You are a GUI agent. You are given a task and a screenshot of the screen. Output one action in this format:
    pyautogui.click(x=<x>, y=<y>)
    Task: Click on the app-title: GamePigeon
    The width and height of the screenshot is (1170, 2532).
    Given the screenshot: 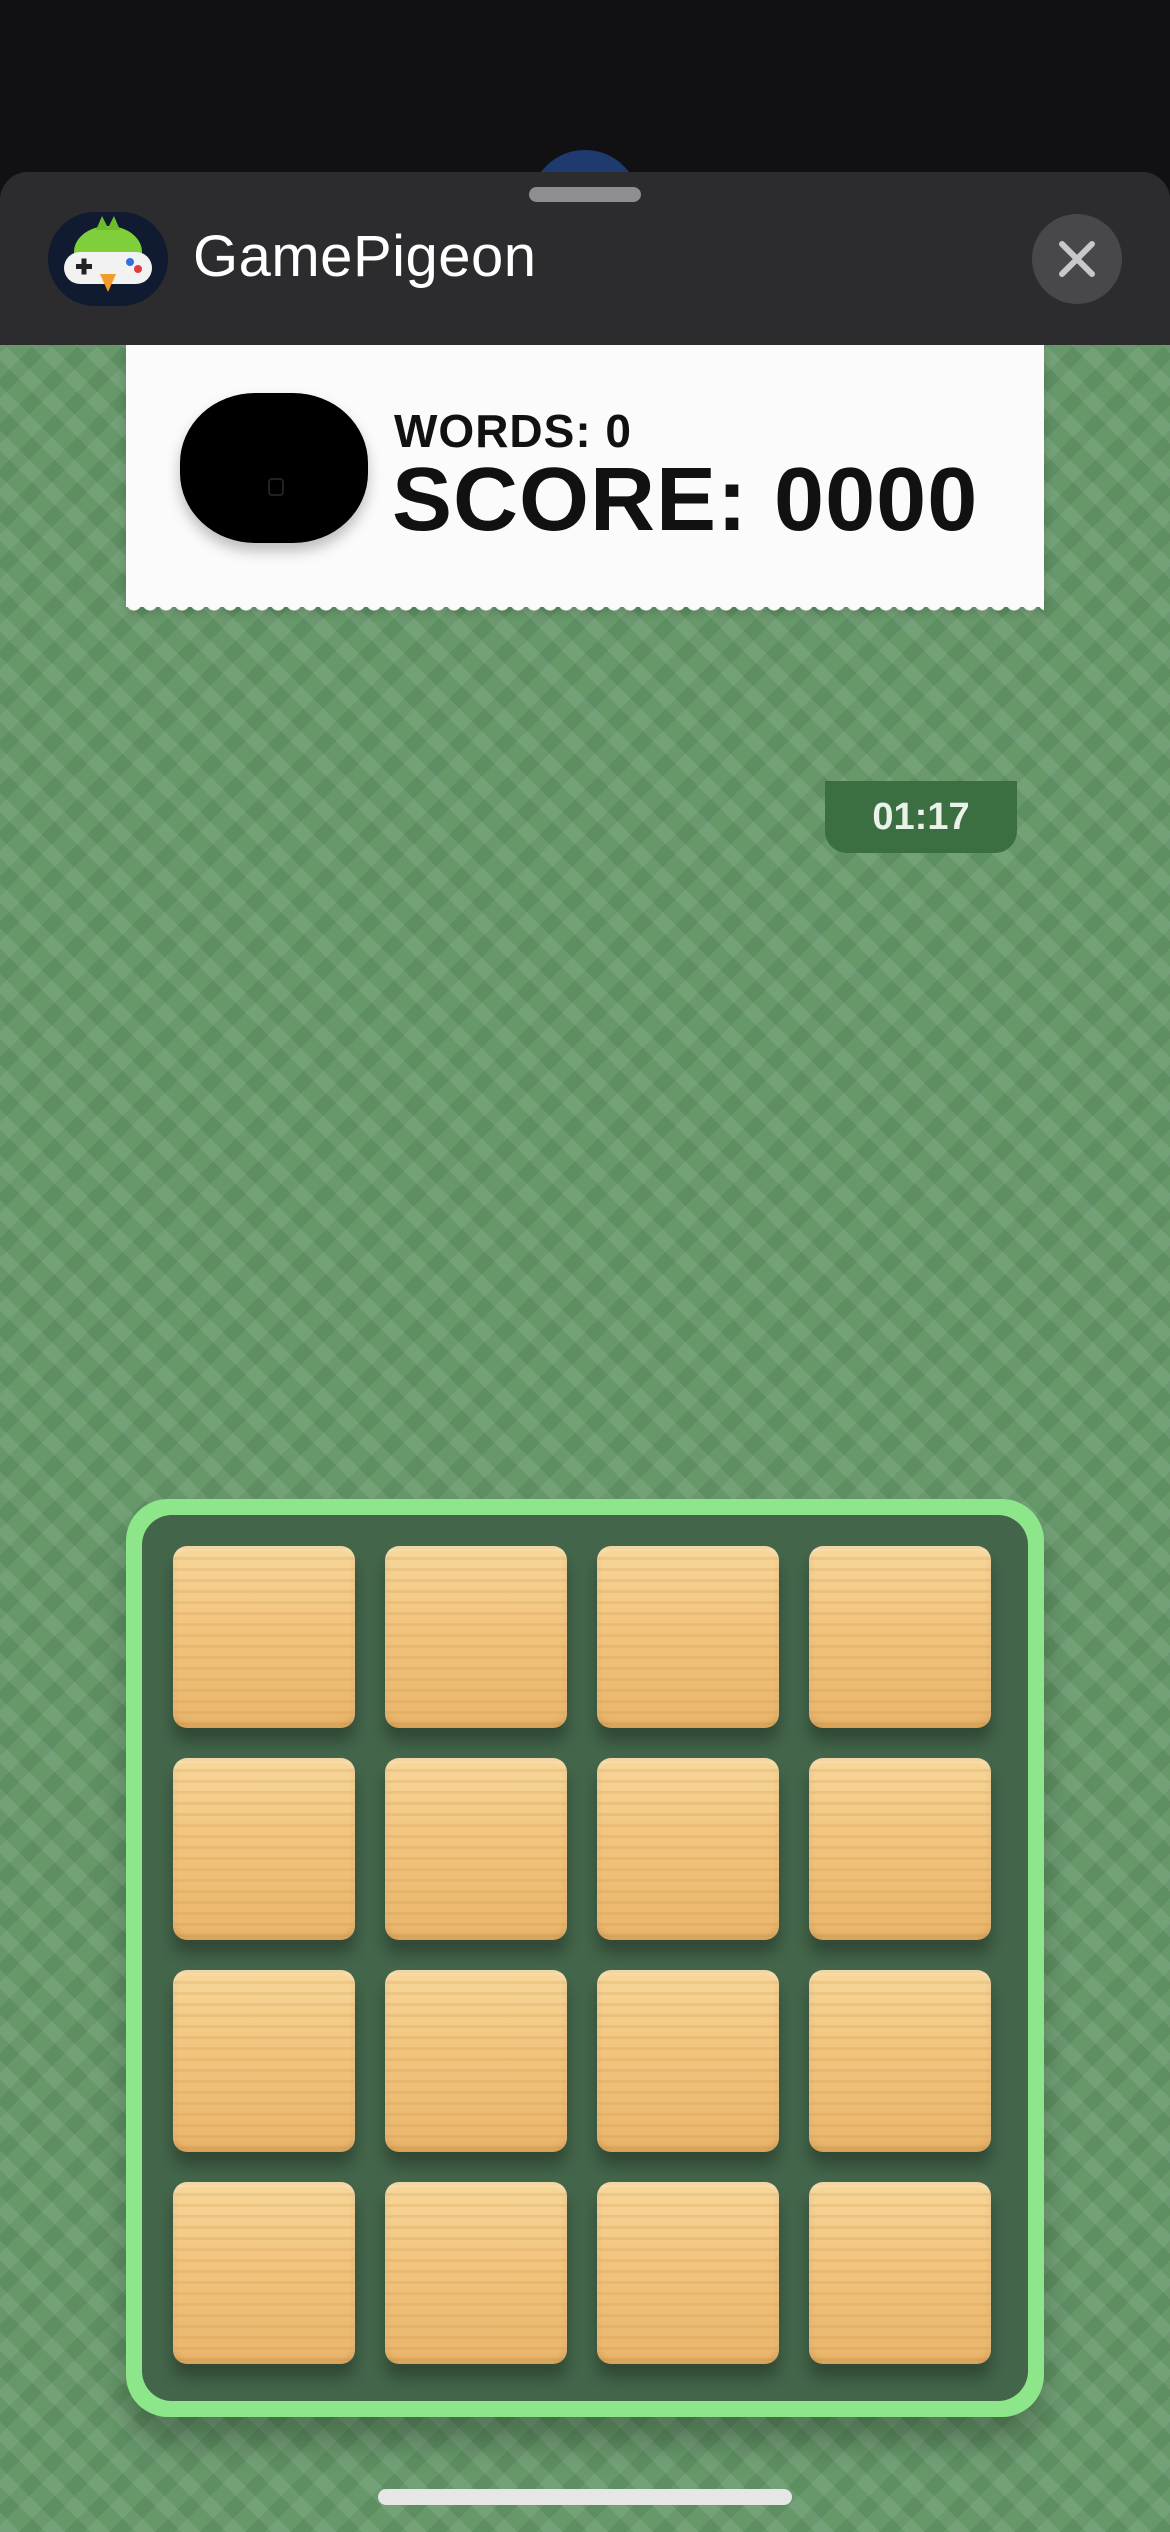 What is the action you would take?
    pyautogui.click(x=365, y=256)
    